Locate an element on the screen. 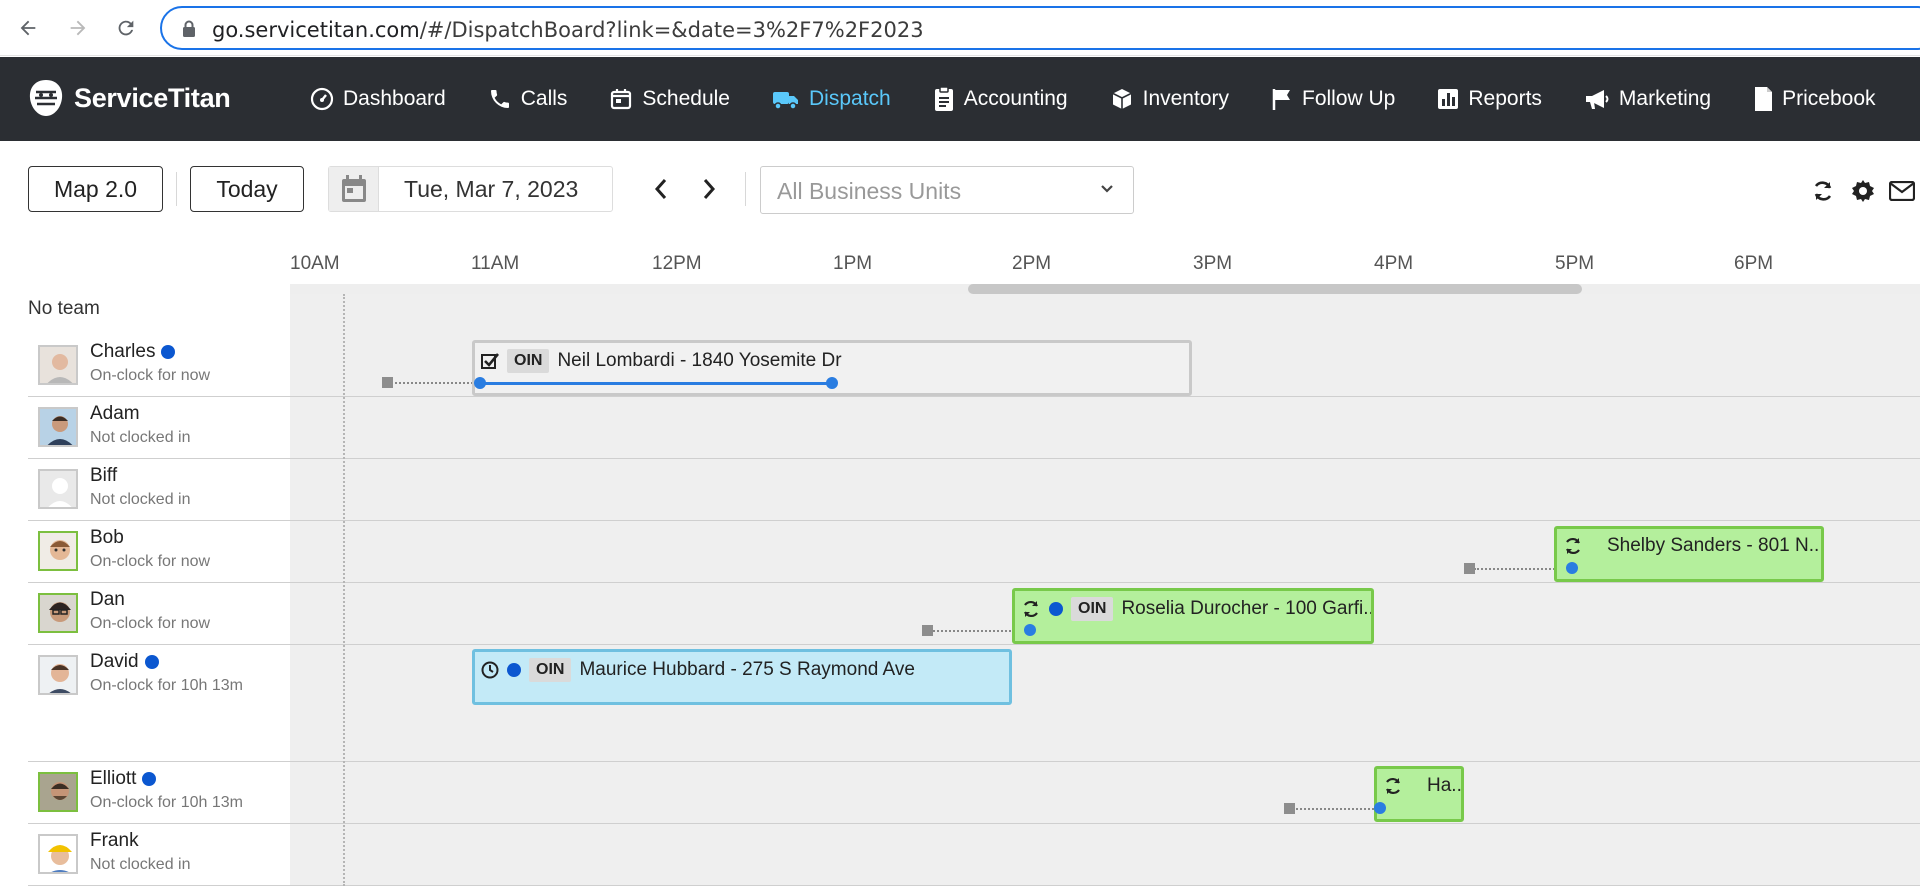 This screenshot has width=1920, height=886. servicetitan-logo: ServiceTitan is located at coordinates (128, 98).